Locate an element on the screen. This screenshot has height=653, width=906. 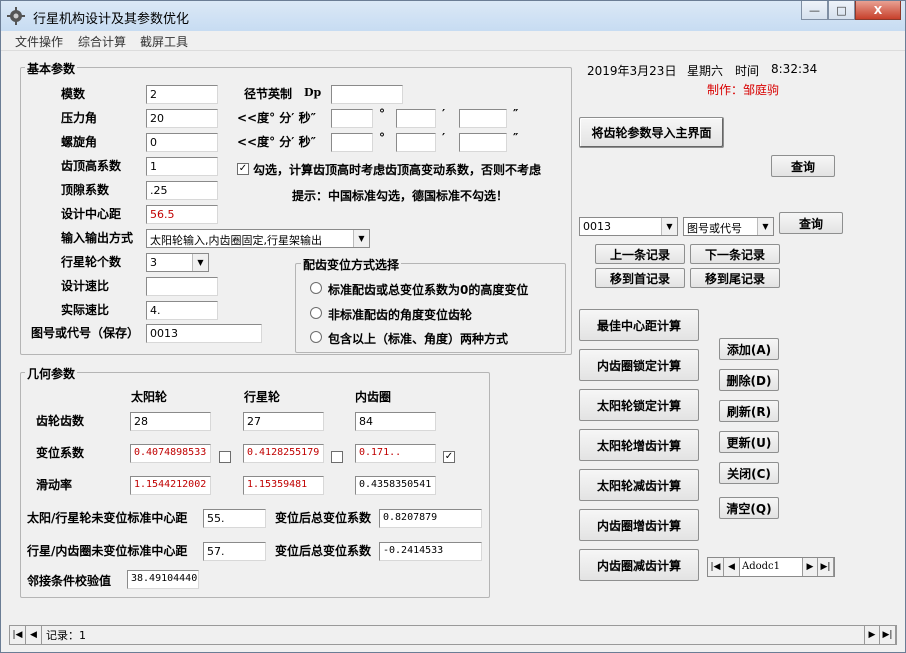
planet-shift-checkbox is located at coordinates (337, 457).